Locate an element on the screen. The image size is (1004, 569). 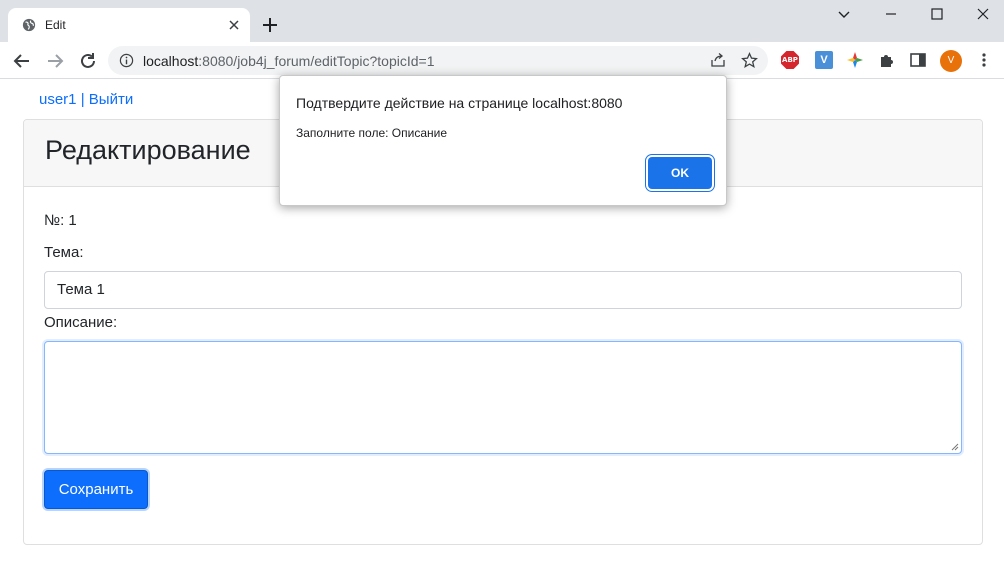
puzzle-icon is located at coordinates (887, 60).